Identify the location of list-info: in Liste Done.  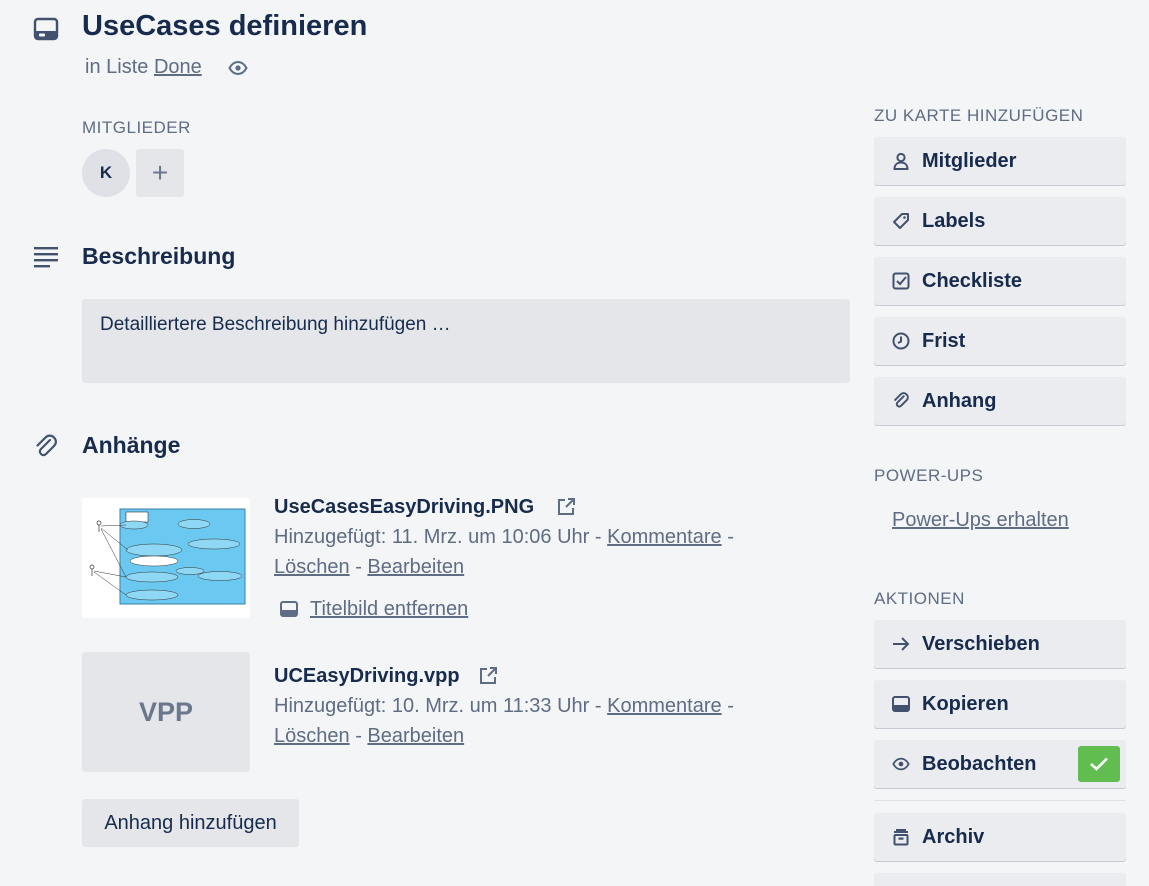
(143, 67).